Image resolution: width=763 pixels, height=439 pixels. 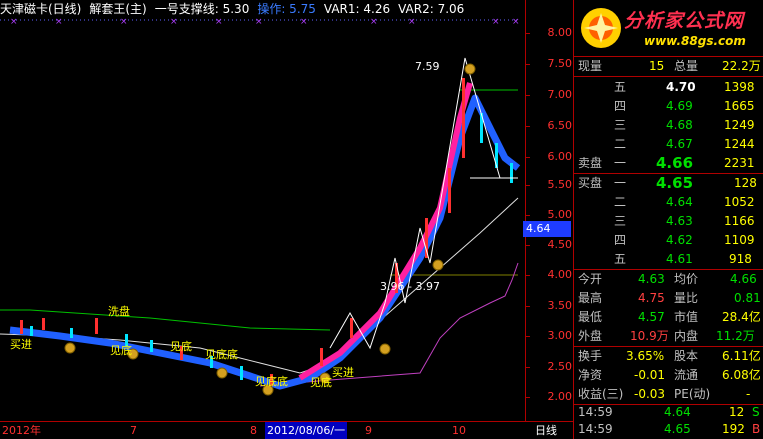 I want to click on buy-label-2: 买进, so click(x=343, y=372).